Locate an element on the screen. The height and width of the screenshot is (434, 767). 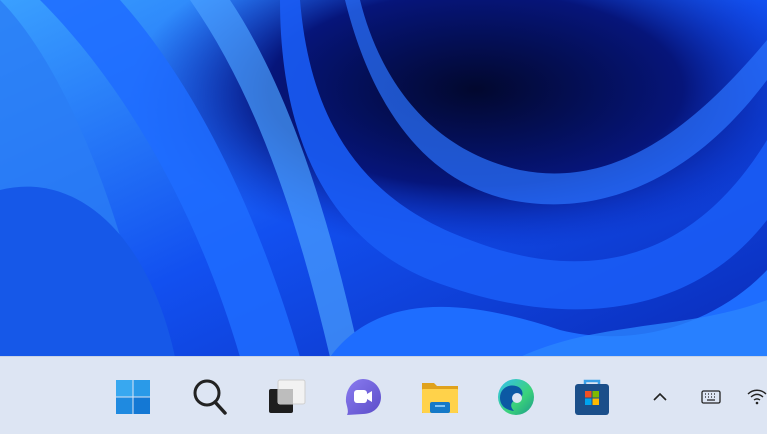
store-button is located at coordinates (592, 397).